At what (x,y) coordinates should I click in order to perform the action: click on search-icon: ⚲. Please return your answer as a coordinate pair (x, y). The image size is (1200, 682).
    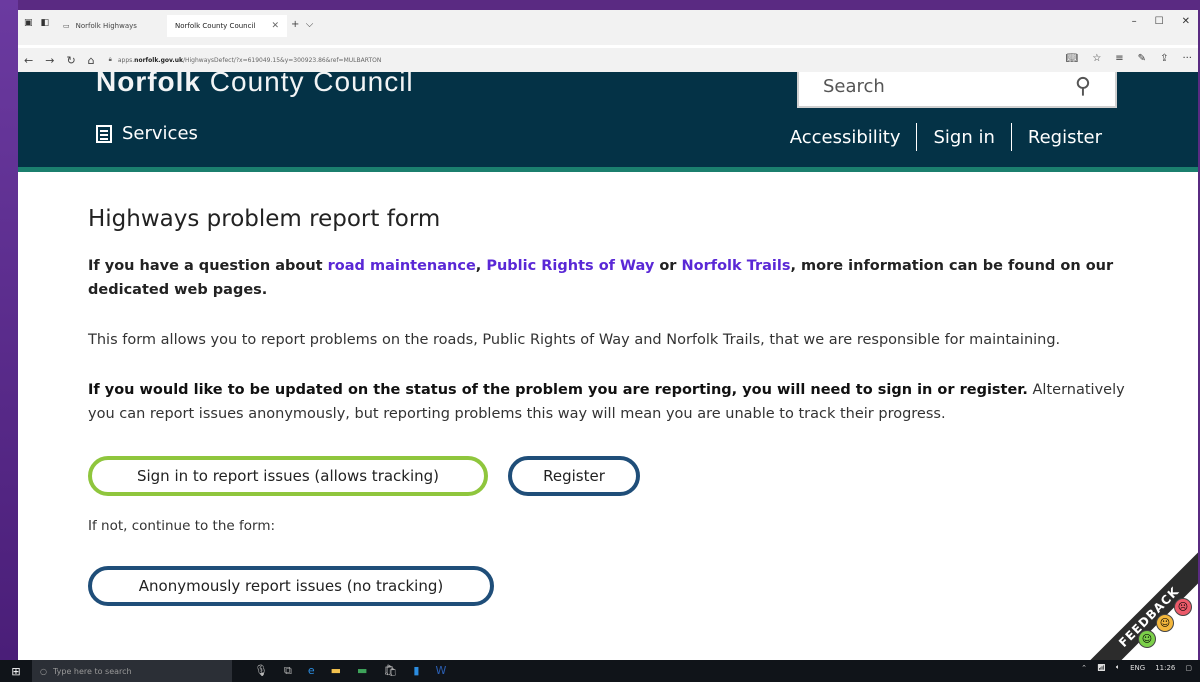
    Looking at the image, I should click on (1083, 86).